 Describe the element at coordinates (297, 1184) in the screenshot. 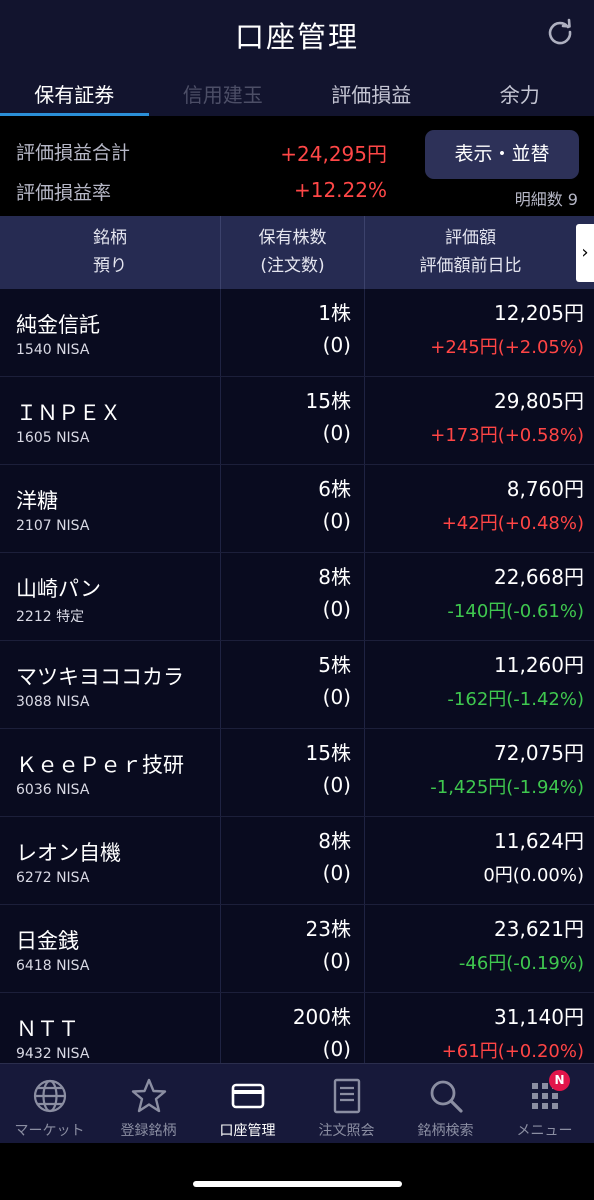

I see `home-indicator` at that location.